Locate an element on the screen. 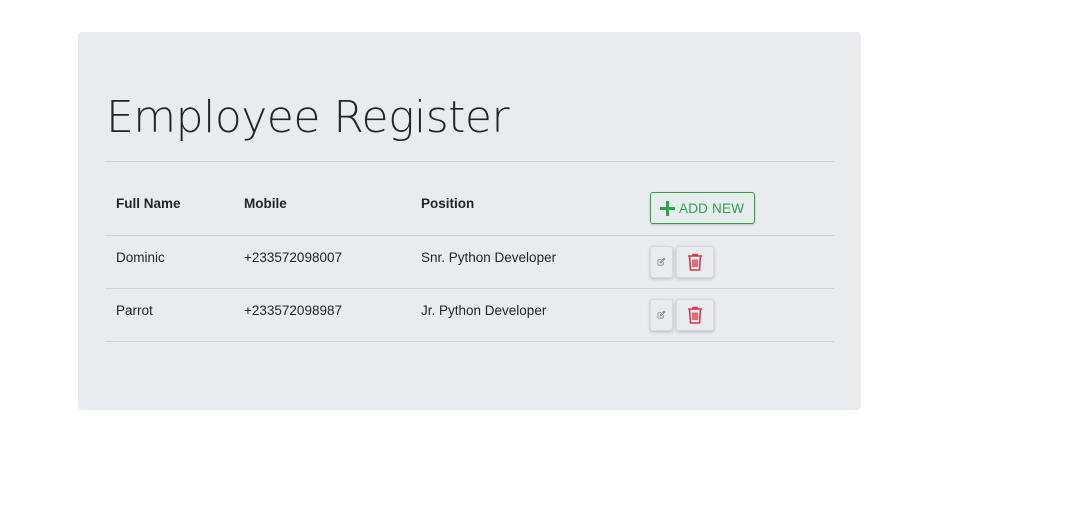 This screenshot has height=531, width=1078. header-actions: ADD NEW is located at coordinates (738, 208).